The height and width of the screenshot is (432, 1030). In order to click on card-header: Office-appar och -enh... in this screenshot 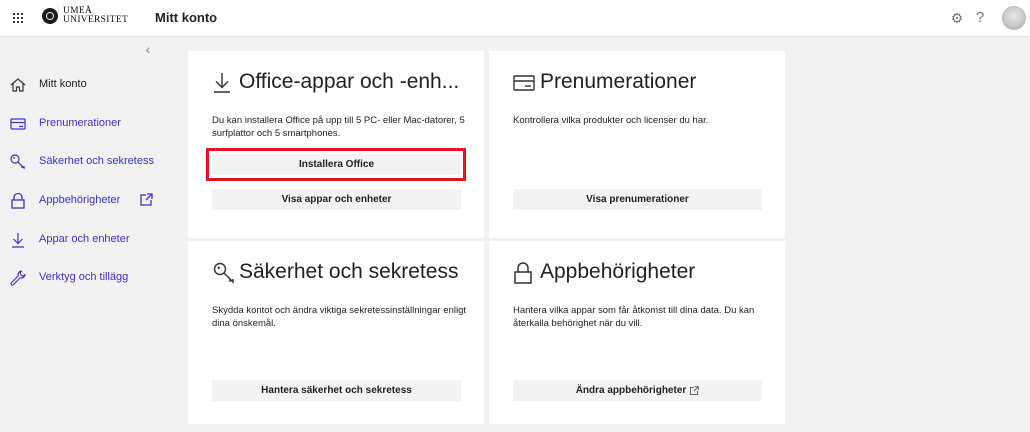, I will do `click(347, 85)`.